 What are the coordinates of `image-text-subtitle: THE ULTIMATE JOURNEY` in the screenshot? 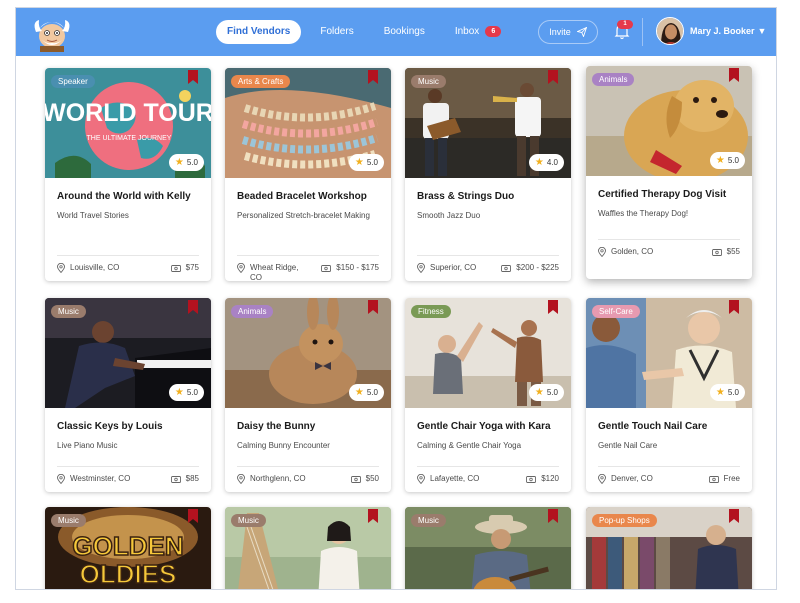 It's located at (129, 138).